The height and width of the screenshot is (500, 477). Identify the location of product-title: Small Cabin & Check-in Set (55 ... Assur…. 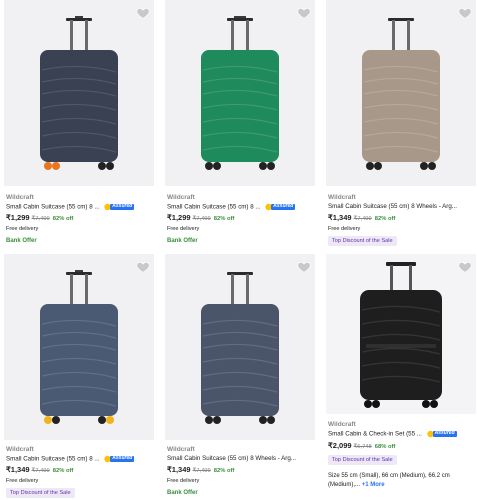
(392, 434).